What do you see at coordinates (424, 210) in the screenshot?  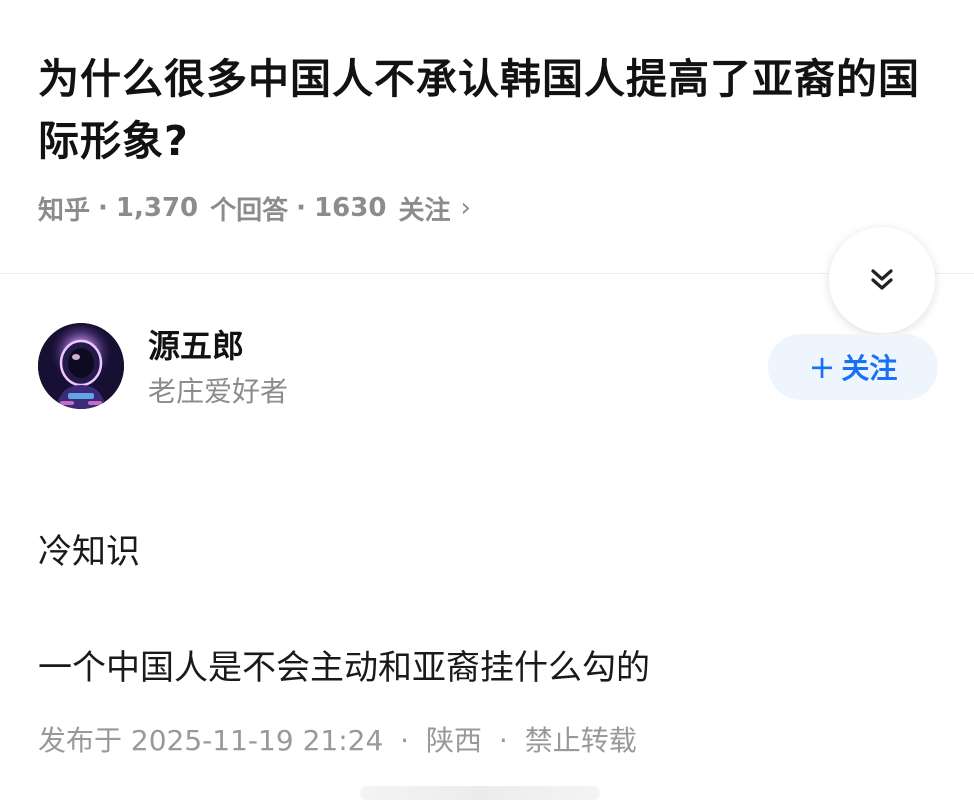 I see `follower-count-label: 关注` at bounding box center [424, 210].